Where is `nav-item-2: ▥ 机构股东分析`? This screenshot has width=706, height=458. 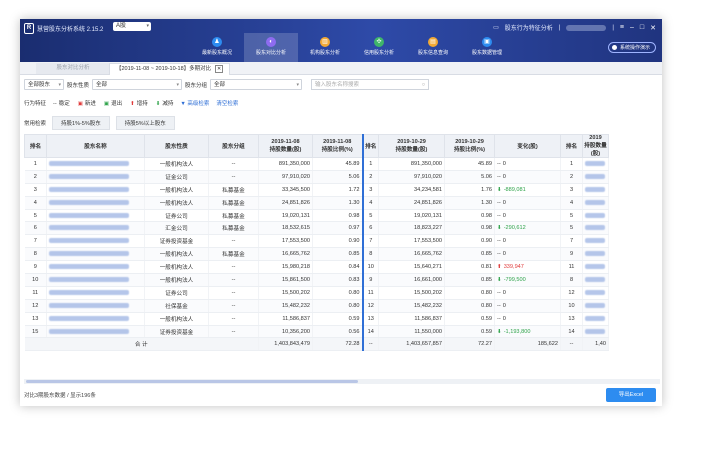
nav-item-2: ▥ 机构股东分析 is located at coordinates (325, 47).